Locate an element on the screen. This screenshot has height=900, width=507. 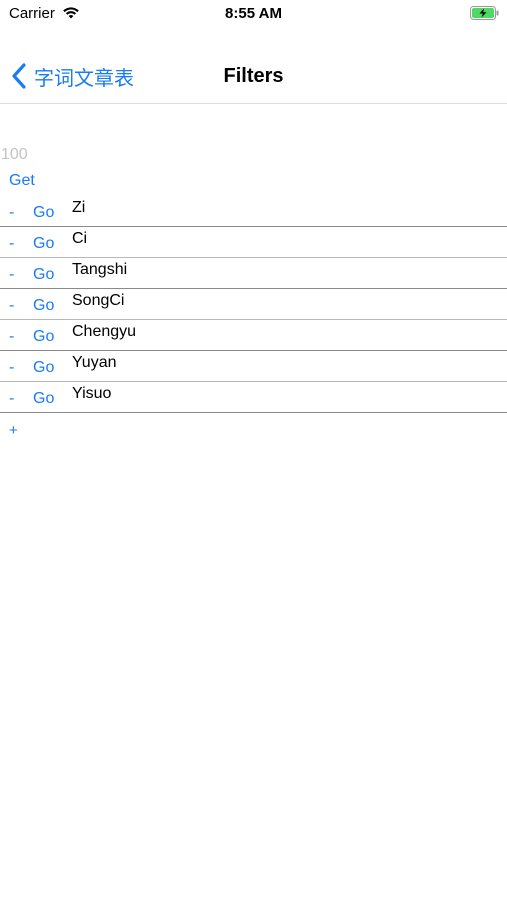
clock: 8:55 AM is located at coordinates (253, 13).